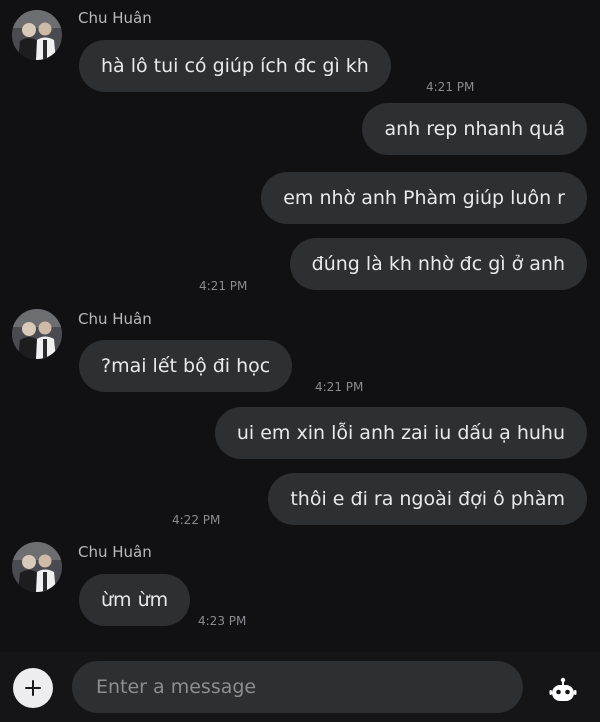  What do you see at coordinates (400, 433) in the screenshot?
I see `message-bubble-outgoing: ui em xin lỗi anh zai iu dấu ạ huhu` at bounding box center [400, 433].